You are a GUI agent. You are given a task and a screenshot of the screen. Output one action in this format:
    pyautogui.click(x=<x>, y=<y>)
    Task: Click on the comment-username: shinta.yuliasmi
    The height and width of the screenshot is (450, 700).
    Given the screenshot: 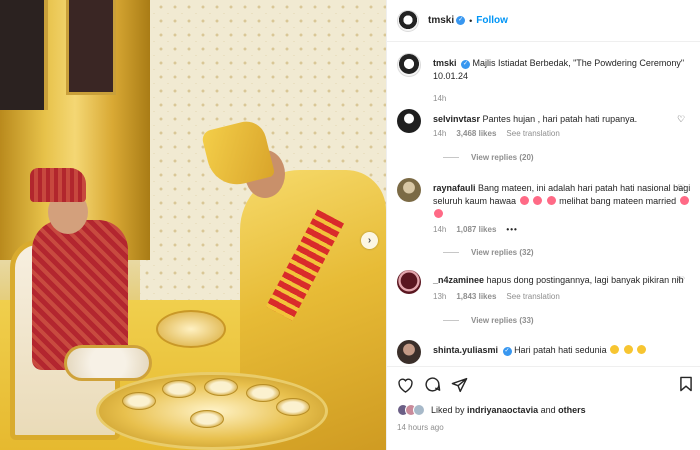 What is the action you would take?
    pyautogui.click(x=465, y=350)
    